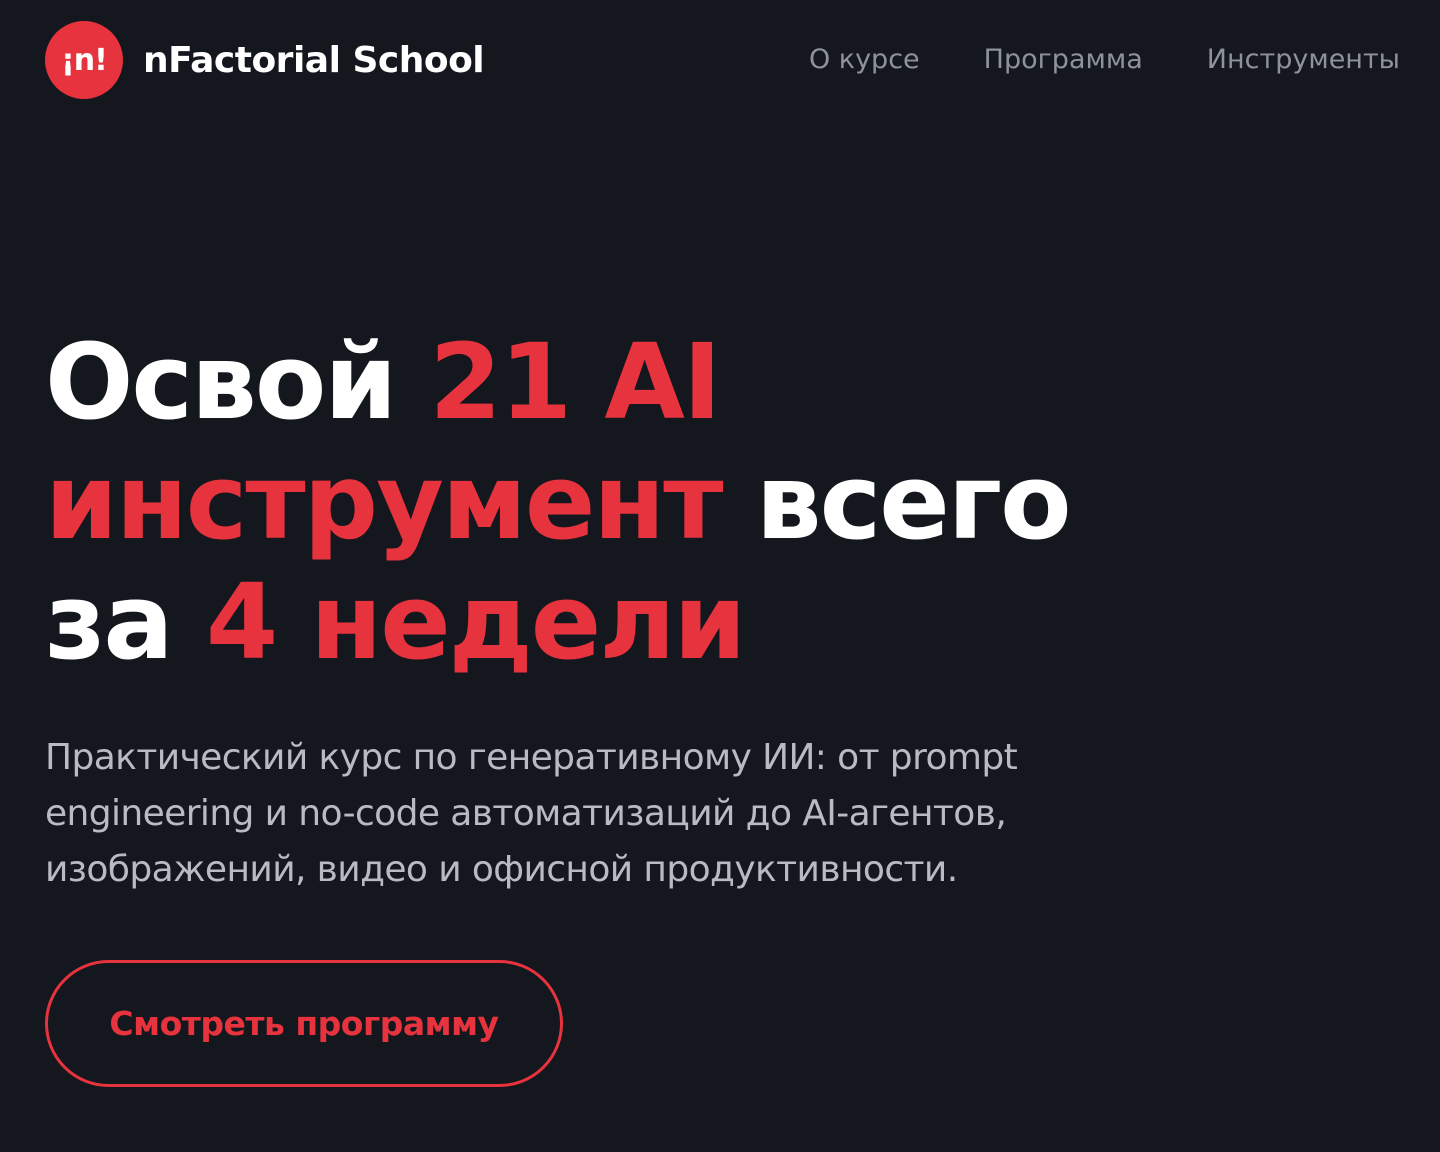 The width and height of the screenshot is (1440, 1152). Describe the element at coordinates (476, 622) in the screenshot. I see `hero-title-accent: 4 недели` at that location.